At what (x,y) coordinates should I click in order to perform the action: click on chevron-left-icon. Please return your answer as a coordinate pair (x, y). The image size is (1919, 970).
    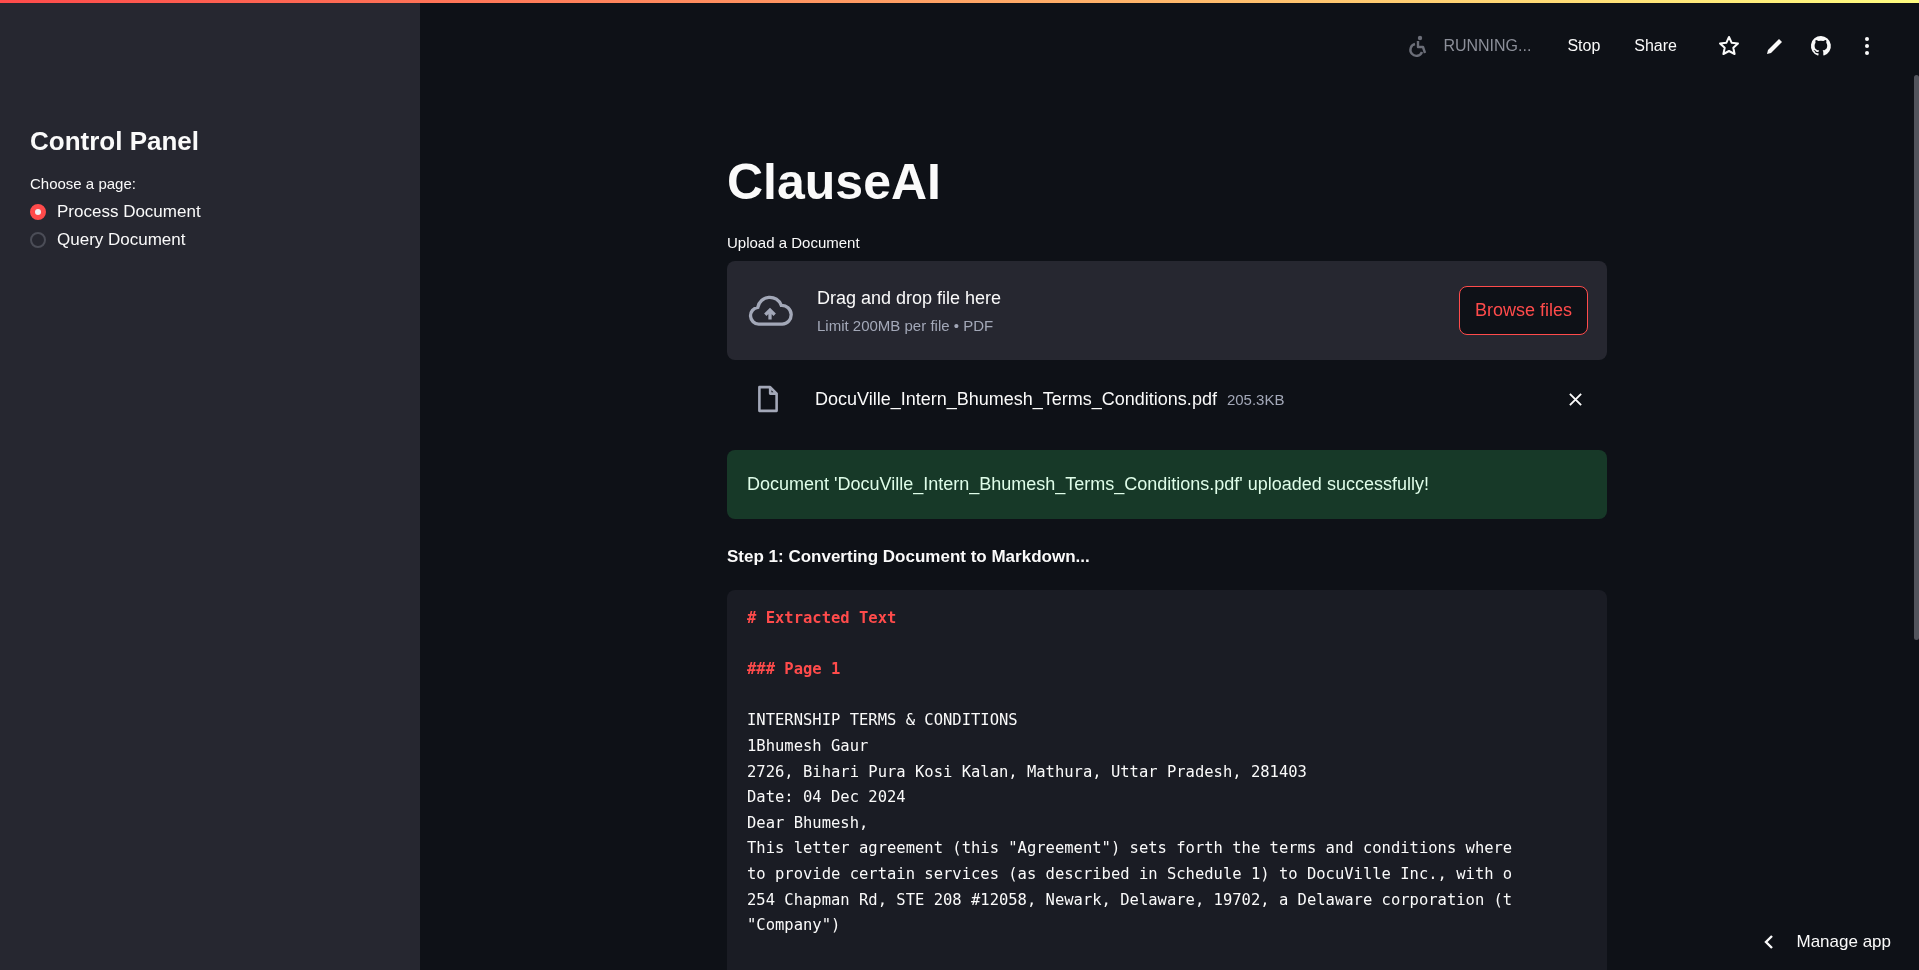
    Looking at the image, I should click on (1769, 942).